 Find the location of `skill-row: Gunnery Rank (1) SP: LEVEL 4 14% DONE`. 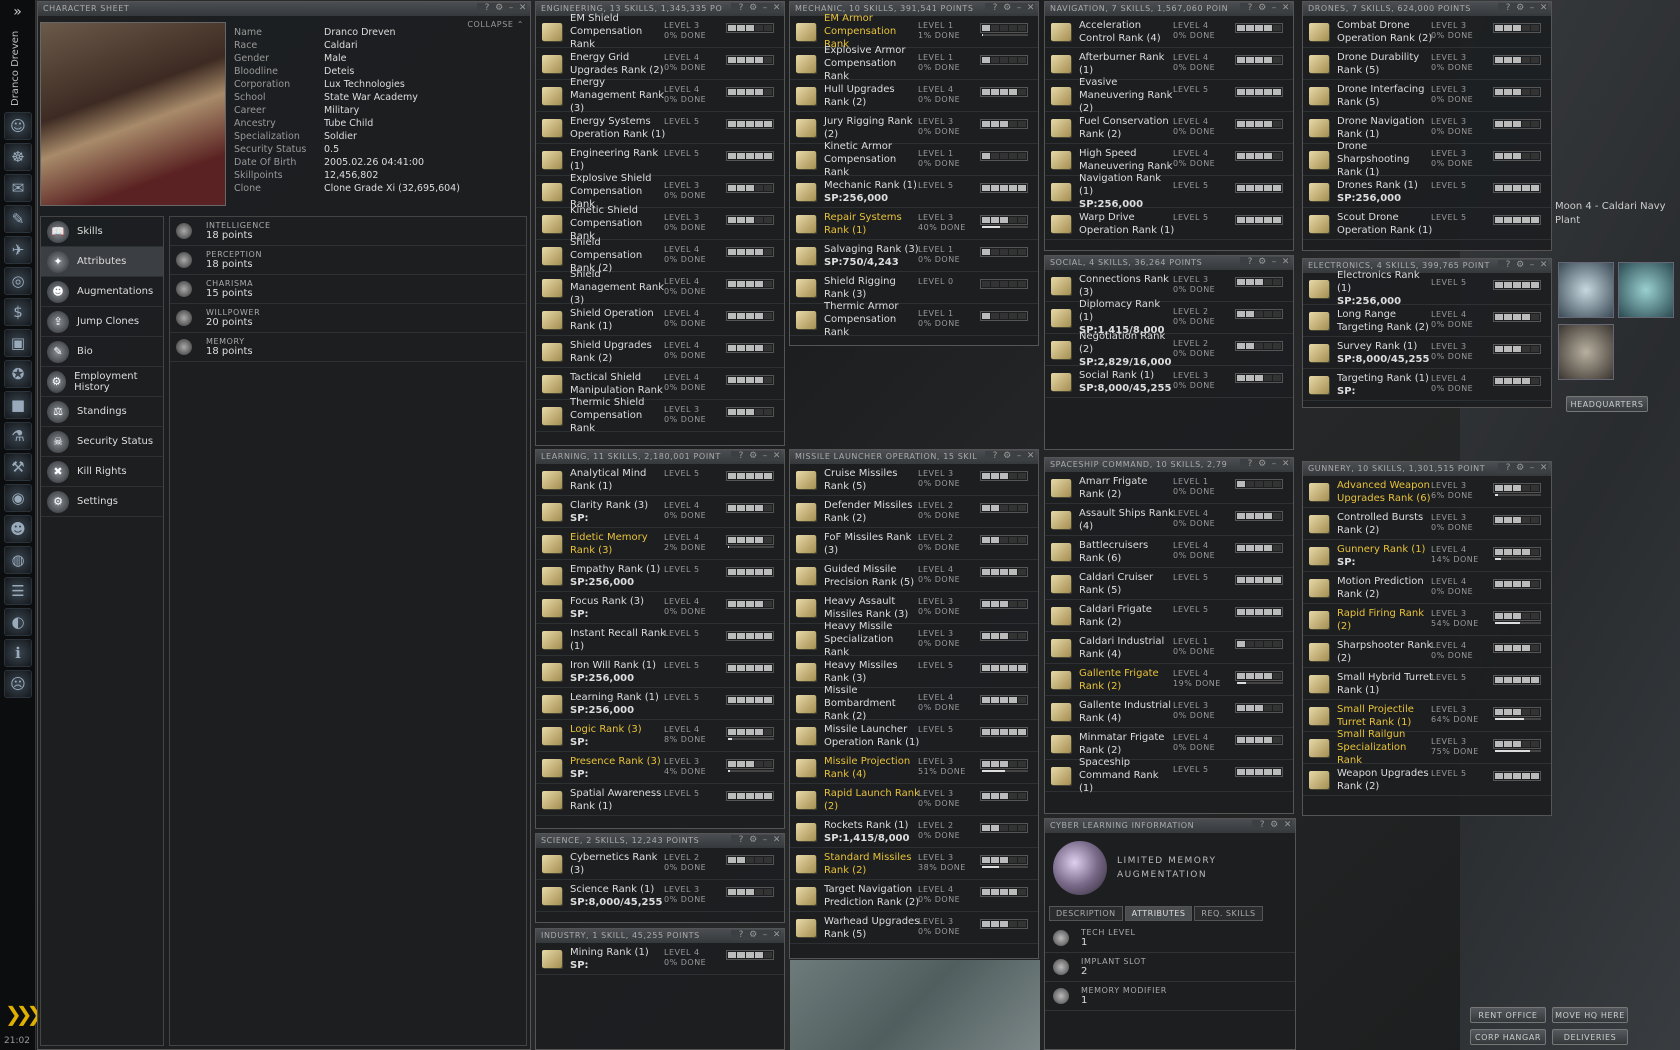

skill-row: Gunnery Rank (1) SP: LEVEL 4 14% DONE is located at coordinates (1427, 556).